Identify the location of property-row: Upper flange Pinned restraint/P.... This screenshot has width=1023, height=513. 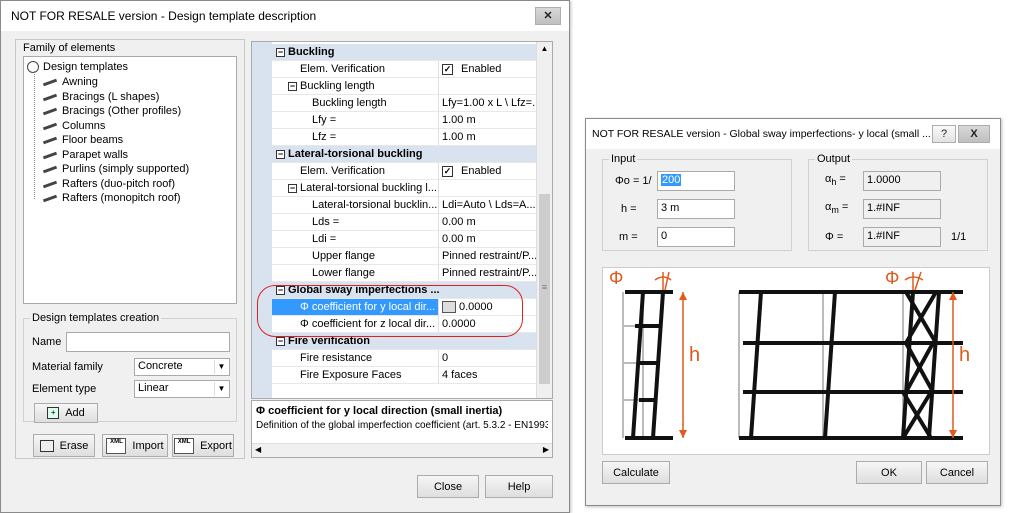
(394, 256).